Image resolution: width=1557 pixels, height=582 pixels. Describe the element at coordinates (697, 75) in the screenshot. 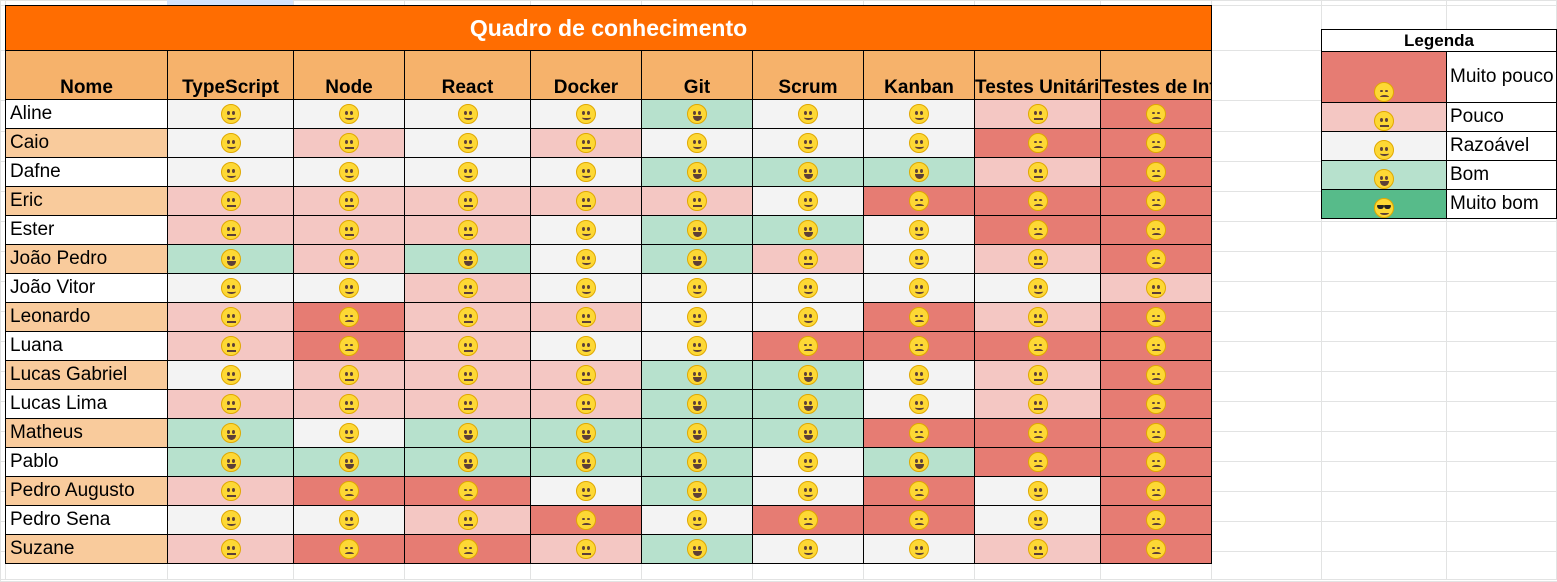

I see `header-skill: Git` at that location.